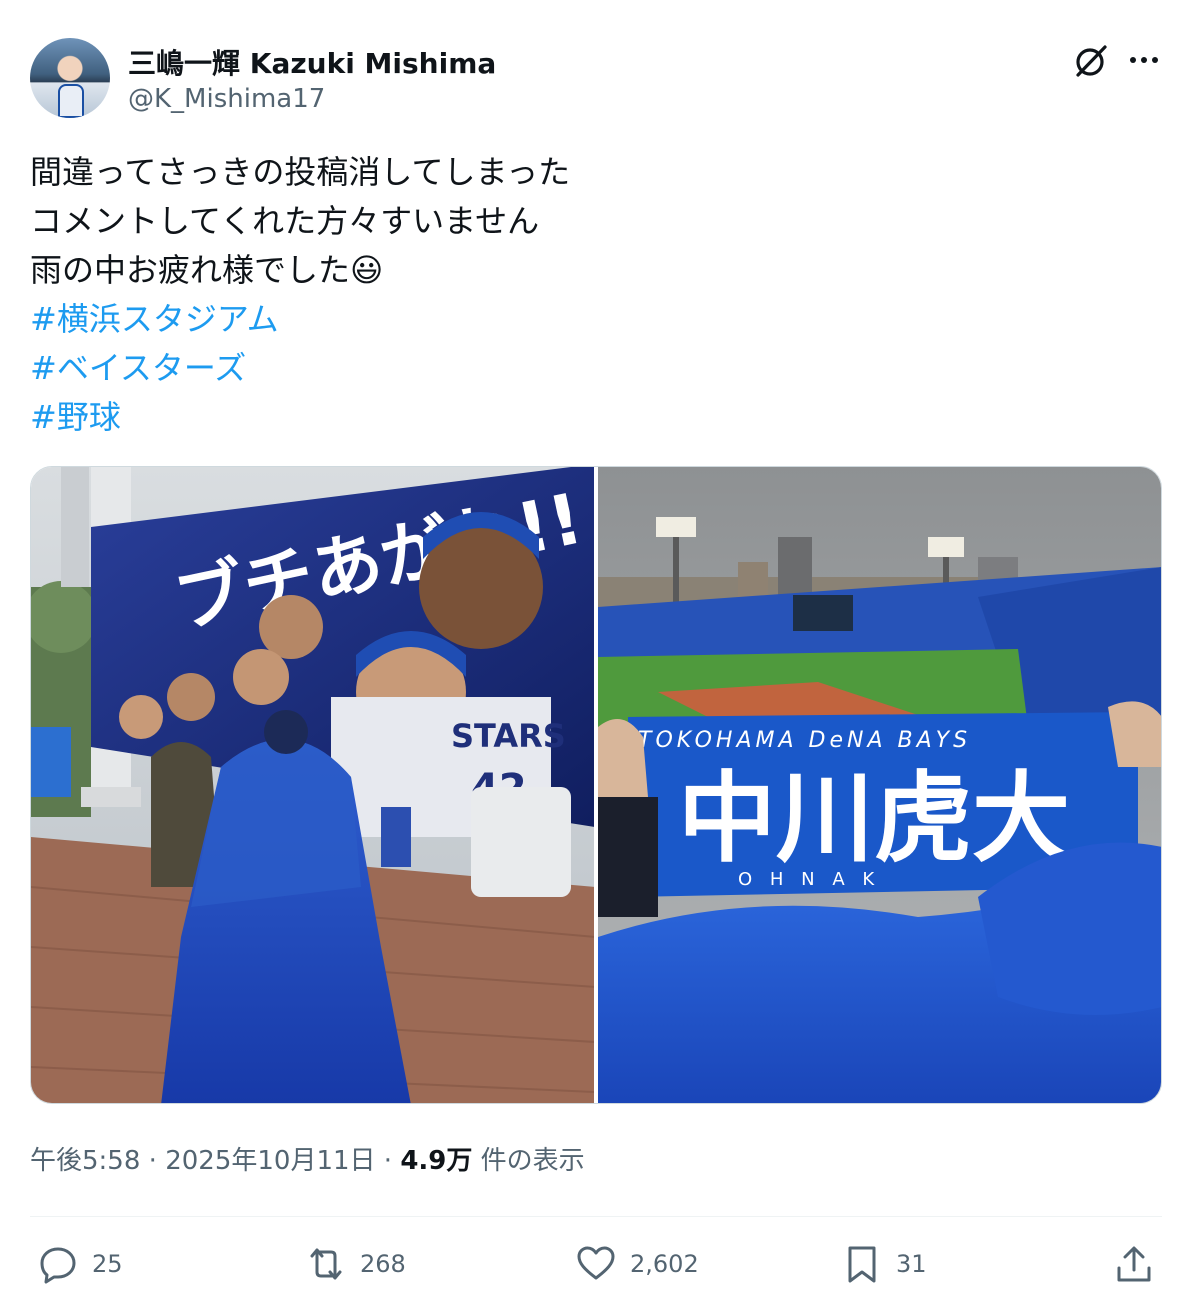 This screenshot has height=1296, width=1200. Describe the element at coordinates (596, 1216) in the screenshot. I see `divider` at that location.